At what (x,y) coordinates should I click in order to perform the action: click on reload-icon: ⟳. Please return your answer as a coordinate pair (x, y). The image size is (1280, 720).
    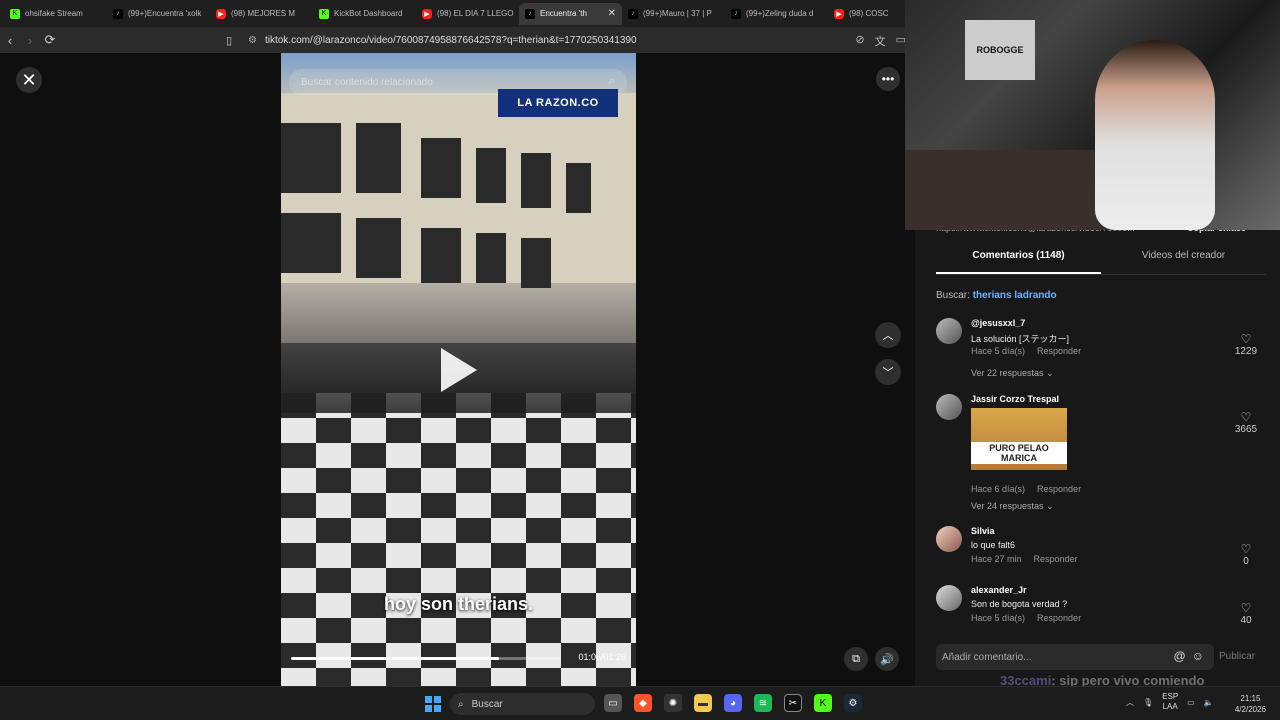
    Looking at the image, I should click on (50, 40).